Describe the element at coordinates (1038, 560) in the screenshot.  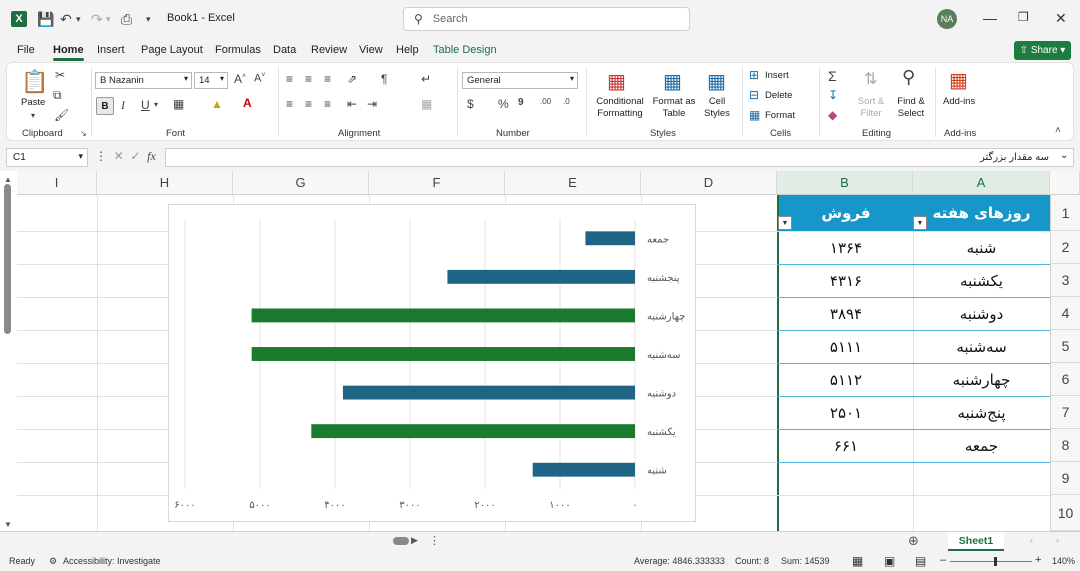
I see `zoom-in-icon: +` at that location.